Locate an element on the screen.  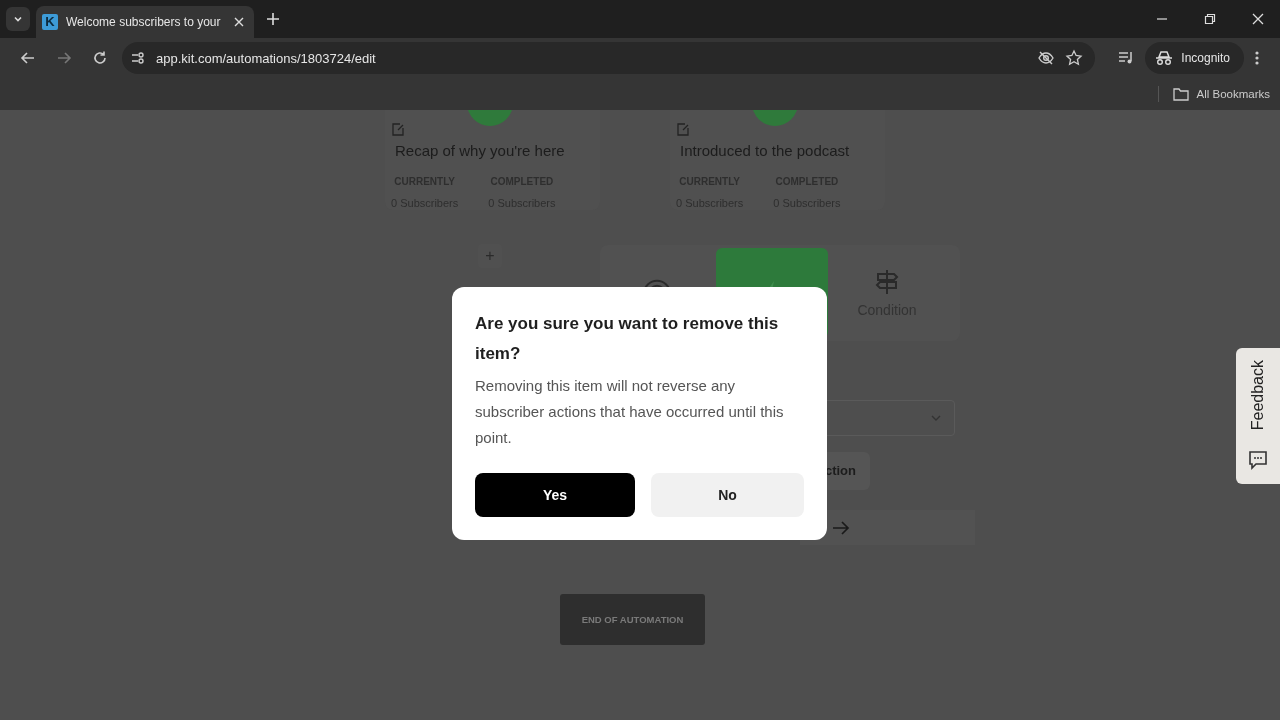
feedback-tab: Feedback is located at coordinates (1258, 416).